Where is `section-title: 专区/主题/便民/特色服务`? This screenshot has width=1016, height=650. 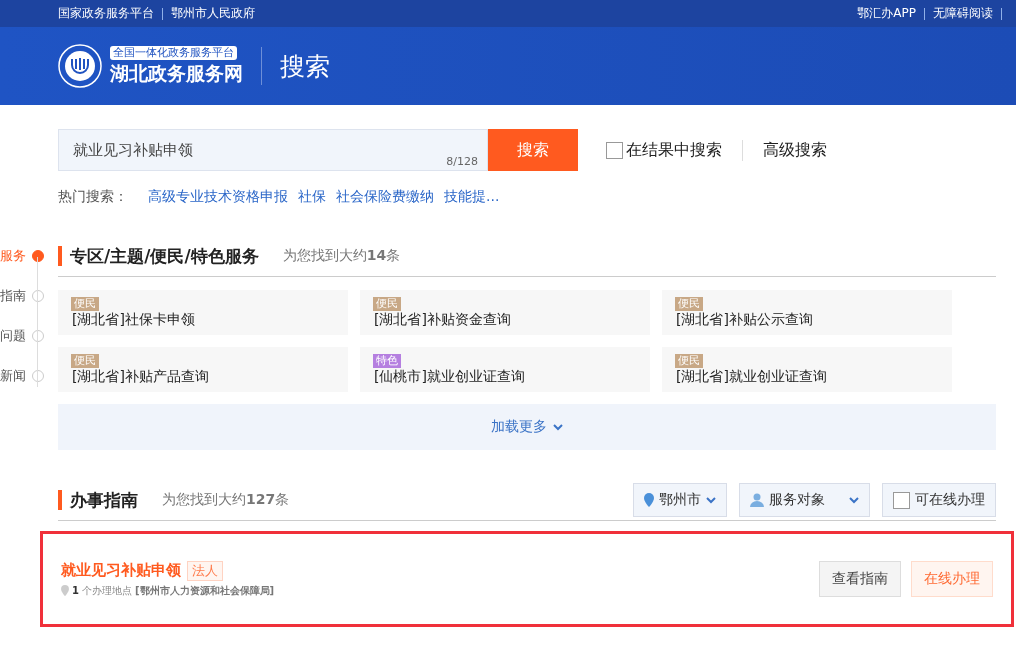 section-title: 专区/主题/便民/特色服务 is located at coordinates (158, 256).